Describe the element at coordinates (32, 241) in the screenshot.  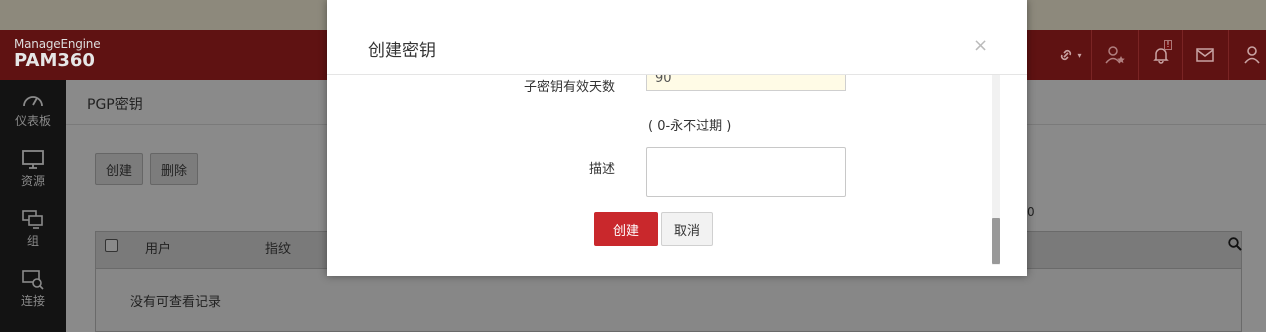
I see `sidebar-item-label: 组` at that location.